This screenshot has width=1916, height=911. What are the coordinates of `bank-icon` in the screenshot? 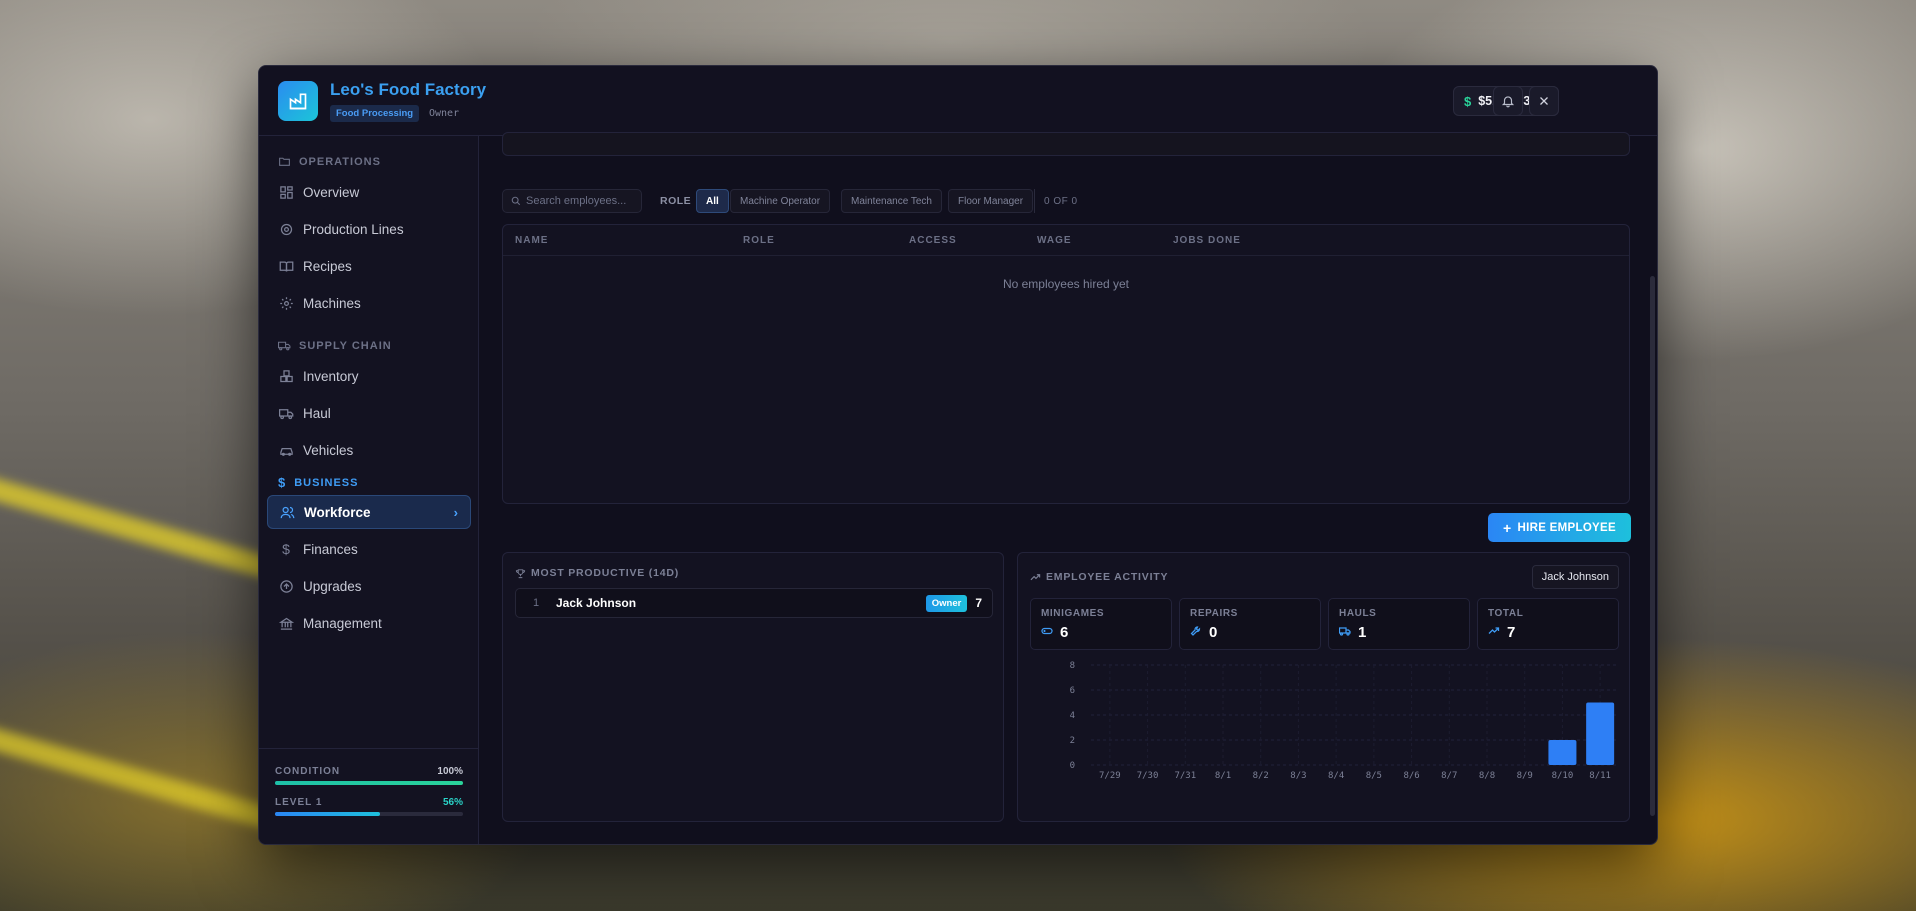 It's located at (286, 623).